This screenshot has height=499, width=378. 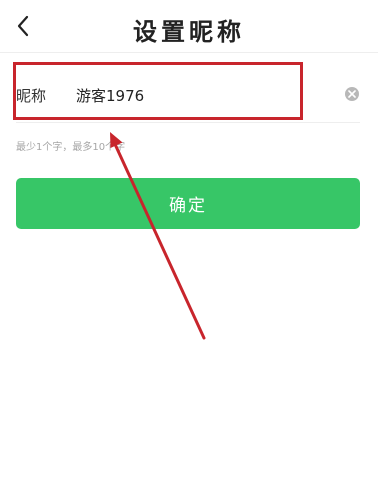 I want to click on nickname-input, so click(x=201, y=95).